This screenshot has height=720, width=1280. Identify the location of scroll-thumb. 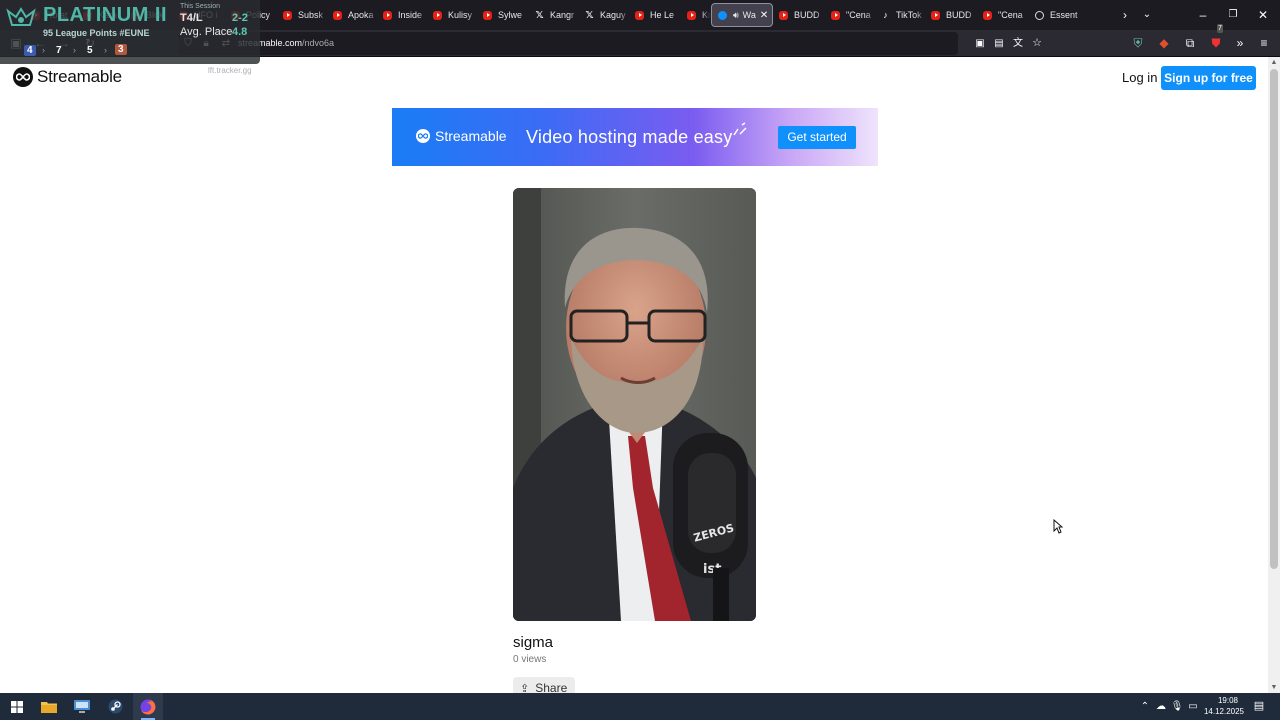
(1274, 319).